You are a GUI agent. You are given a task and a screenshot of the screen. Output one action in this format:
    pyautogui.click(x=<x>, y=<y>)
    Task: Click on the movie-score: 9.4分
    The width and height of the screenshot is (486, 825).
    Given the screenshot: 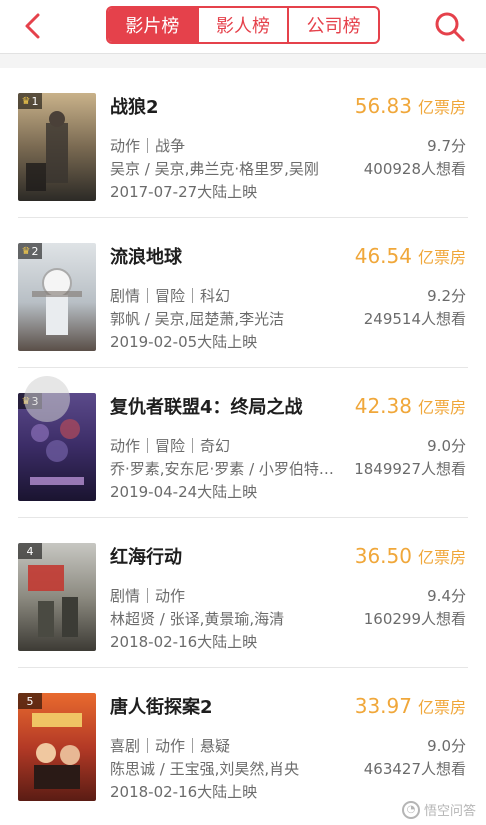 What is the action you would take?
    pyautogui.click(x=446, y=596)
    